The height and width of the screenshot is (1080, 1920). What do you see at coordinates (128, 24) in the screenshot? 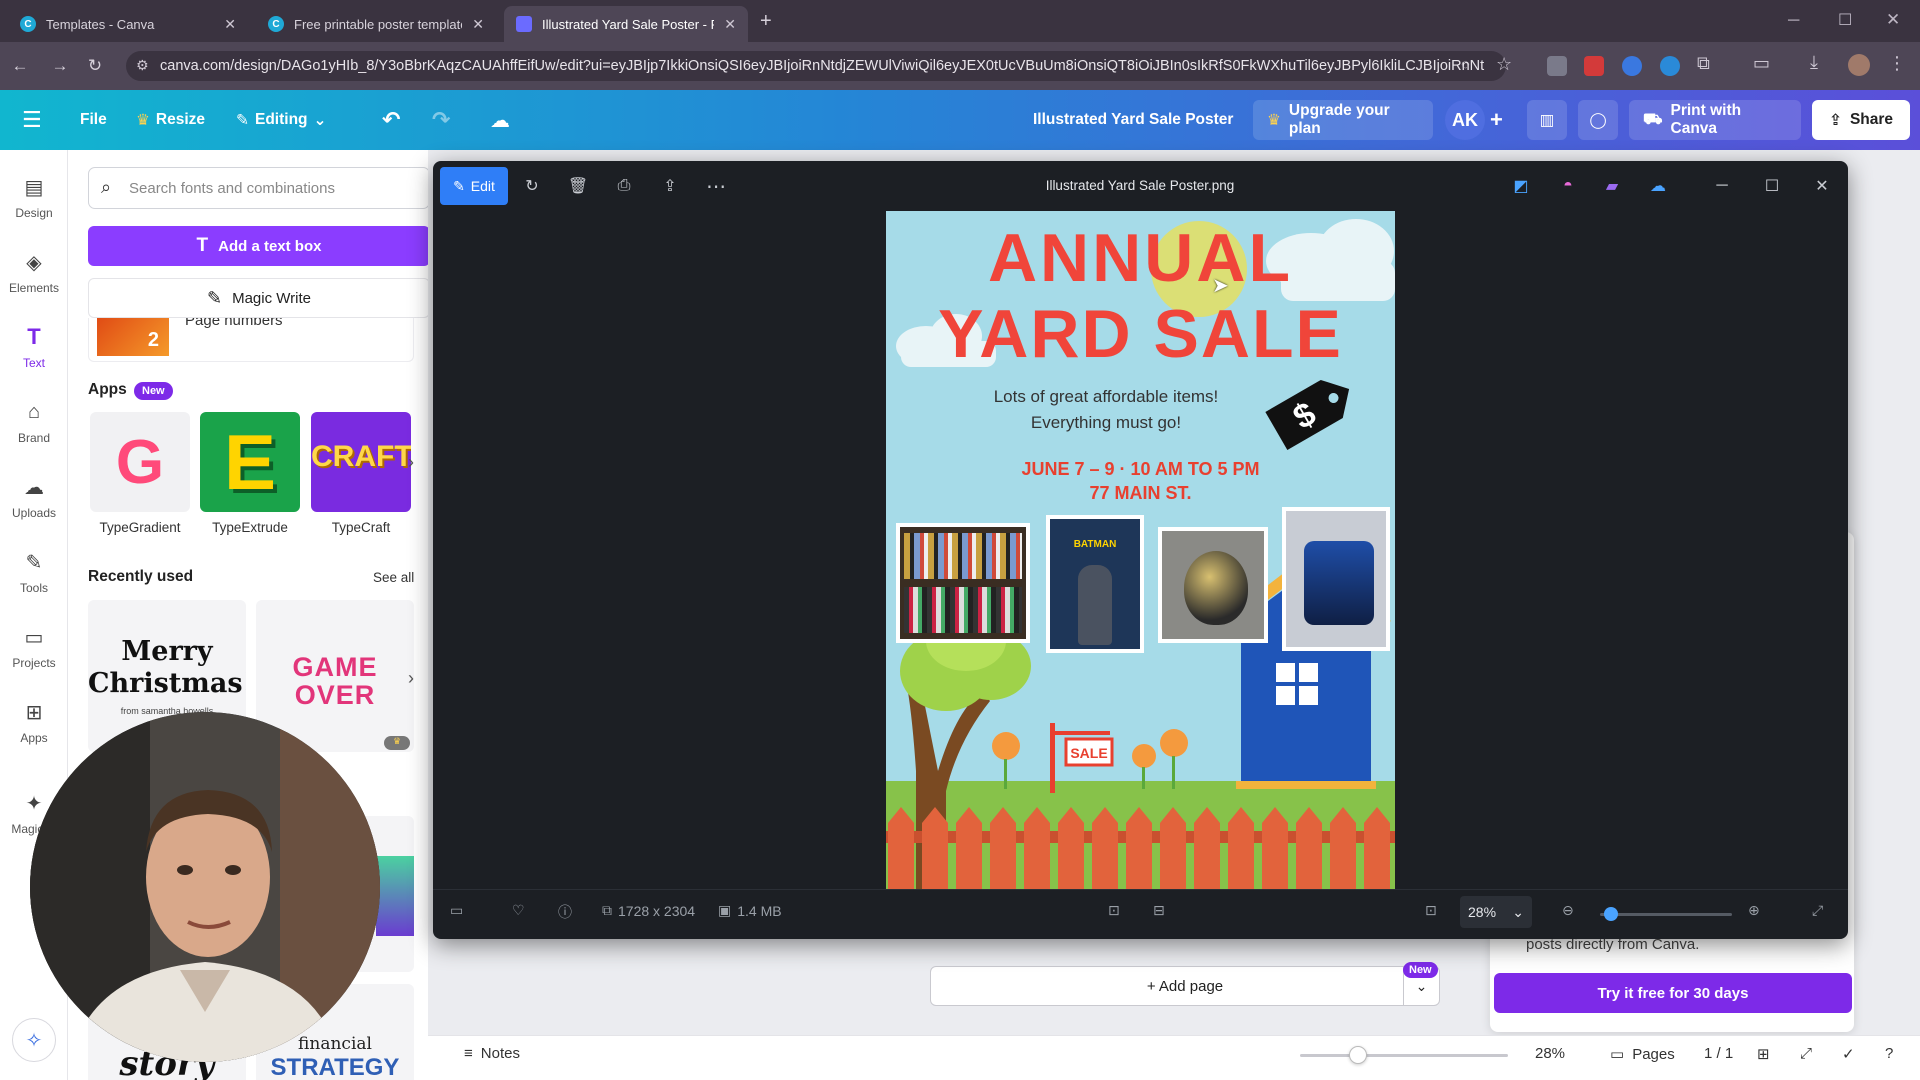
I see `browser-tab-templates: C Templates - Canva ✕` at bounding box center [128, 24].